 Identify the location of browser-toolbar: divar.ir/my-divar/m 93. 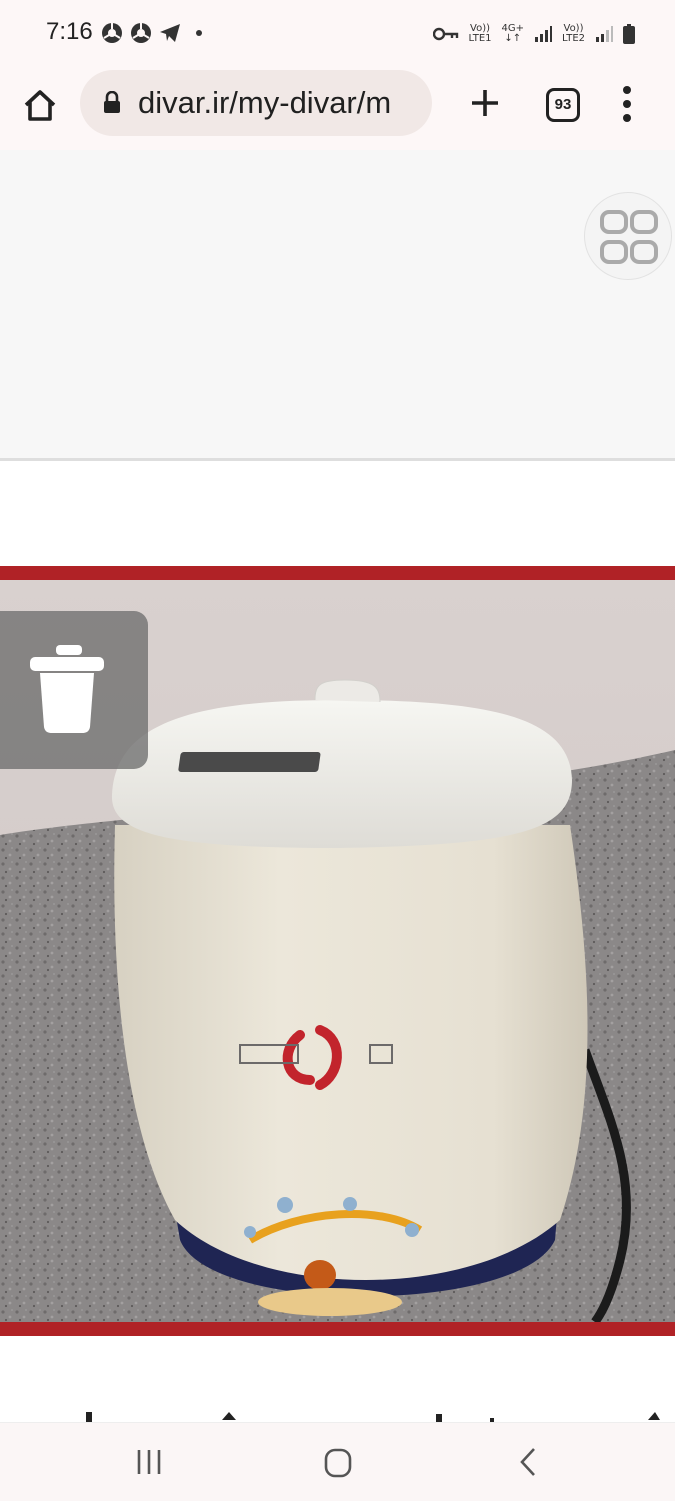
(337, 110).